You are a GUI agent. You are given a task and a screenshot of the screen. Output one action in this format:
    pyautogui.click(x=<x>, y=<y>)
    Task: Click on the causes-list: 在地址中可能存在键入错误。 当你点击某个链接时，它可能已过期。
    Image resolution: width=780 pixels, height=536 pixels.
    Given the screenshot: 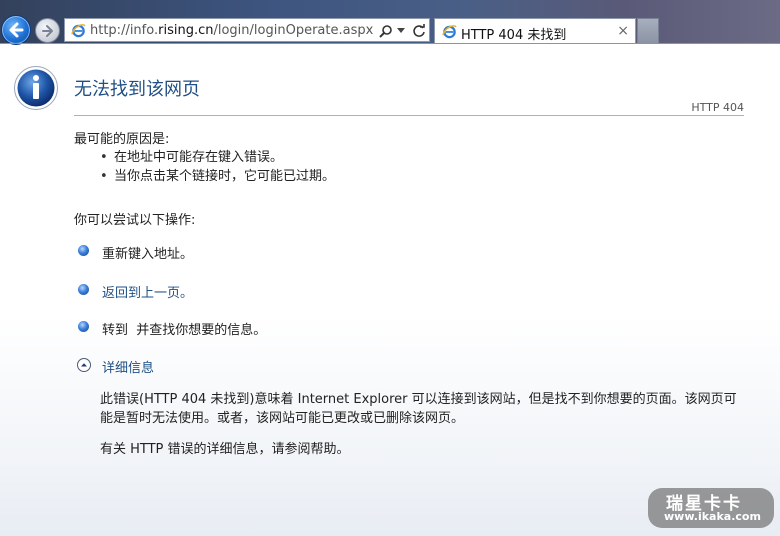 What is the action you would take?
    pyautogui.click(x=217, y=167)
    